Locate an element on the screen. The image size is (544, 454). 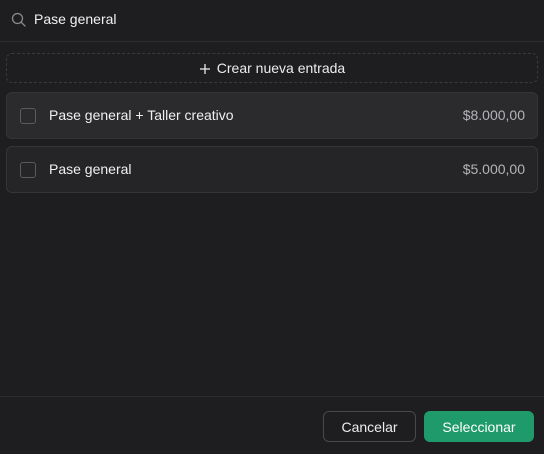
dialog-footer: Cancelar Seleccionar is located at coordinates (272, 425).